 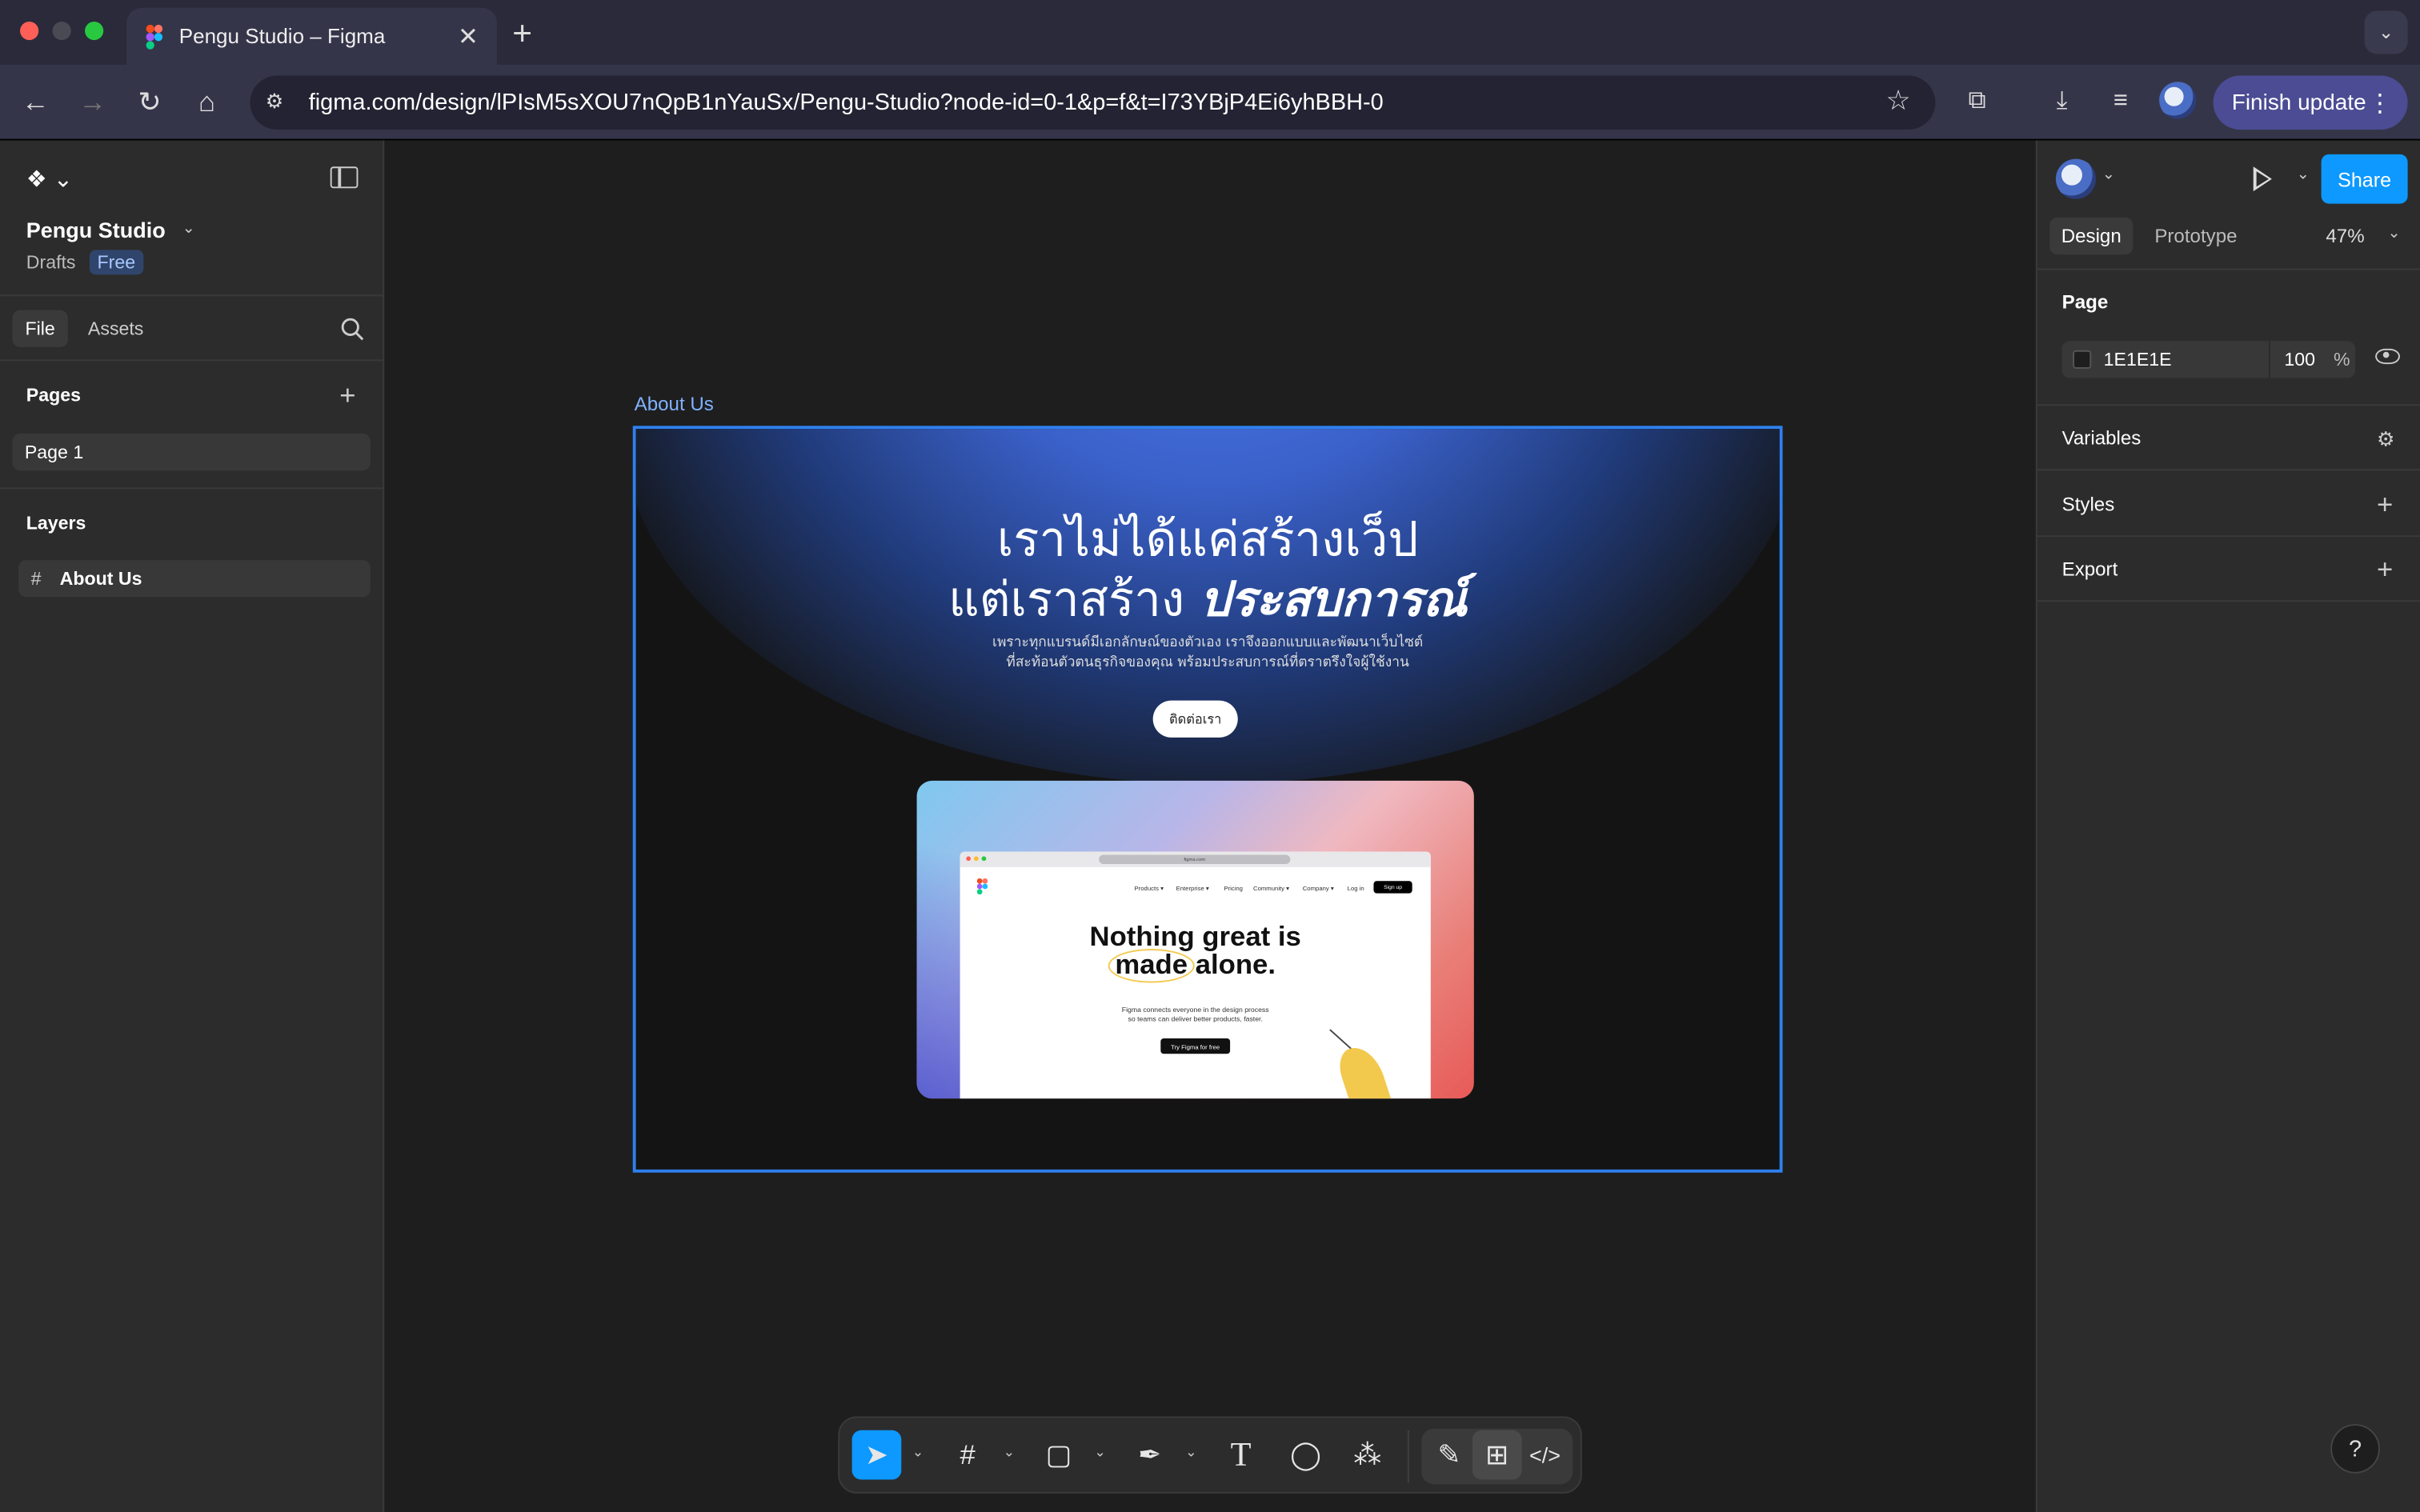 What do you see at coordinates (2195, 236) in the screenshot?
I see `tab-prototype: Prototype` at bounding box center [2195, 236].